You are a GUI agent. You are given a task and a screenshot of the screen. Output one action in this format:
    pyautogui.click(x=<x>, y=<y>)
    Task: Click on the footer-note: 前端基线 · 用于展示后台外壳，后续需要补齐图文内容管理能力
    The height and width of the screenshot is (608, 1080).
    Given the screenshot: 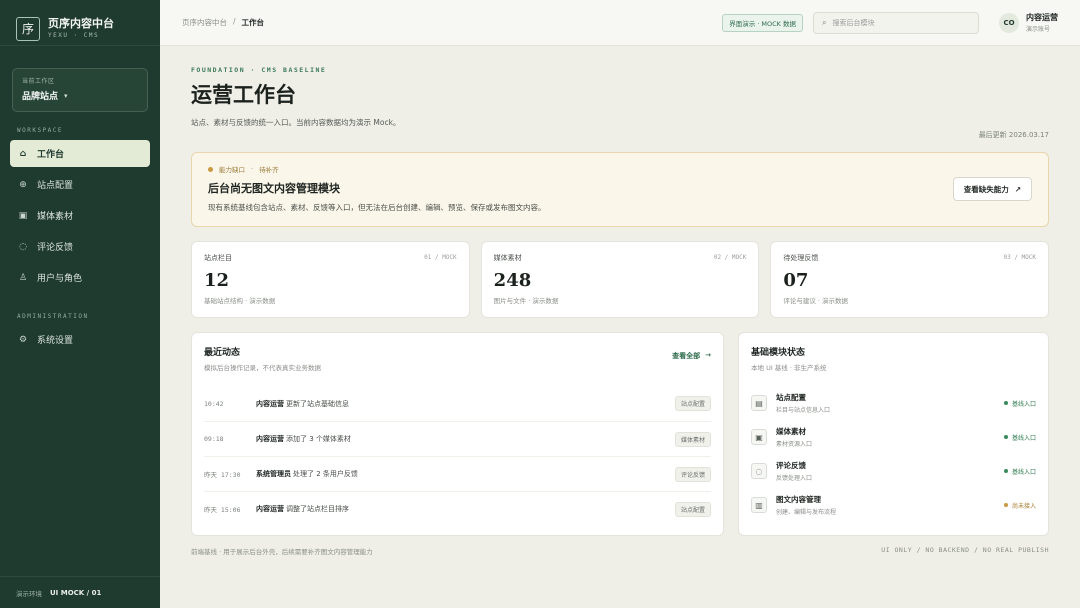 What is the action you would take?
    pyautogui.click(x=282, y=552)
    